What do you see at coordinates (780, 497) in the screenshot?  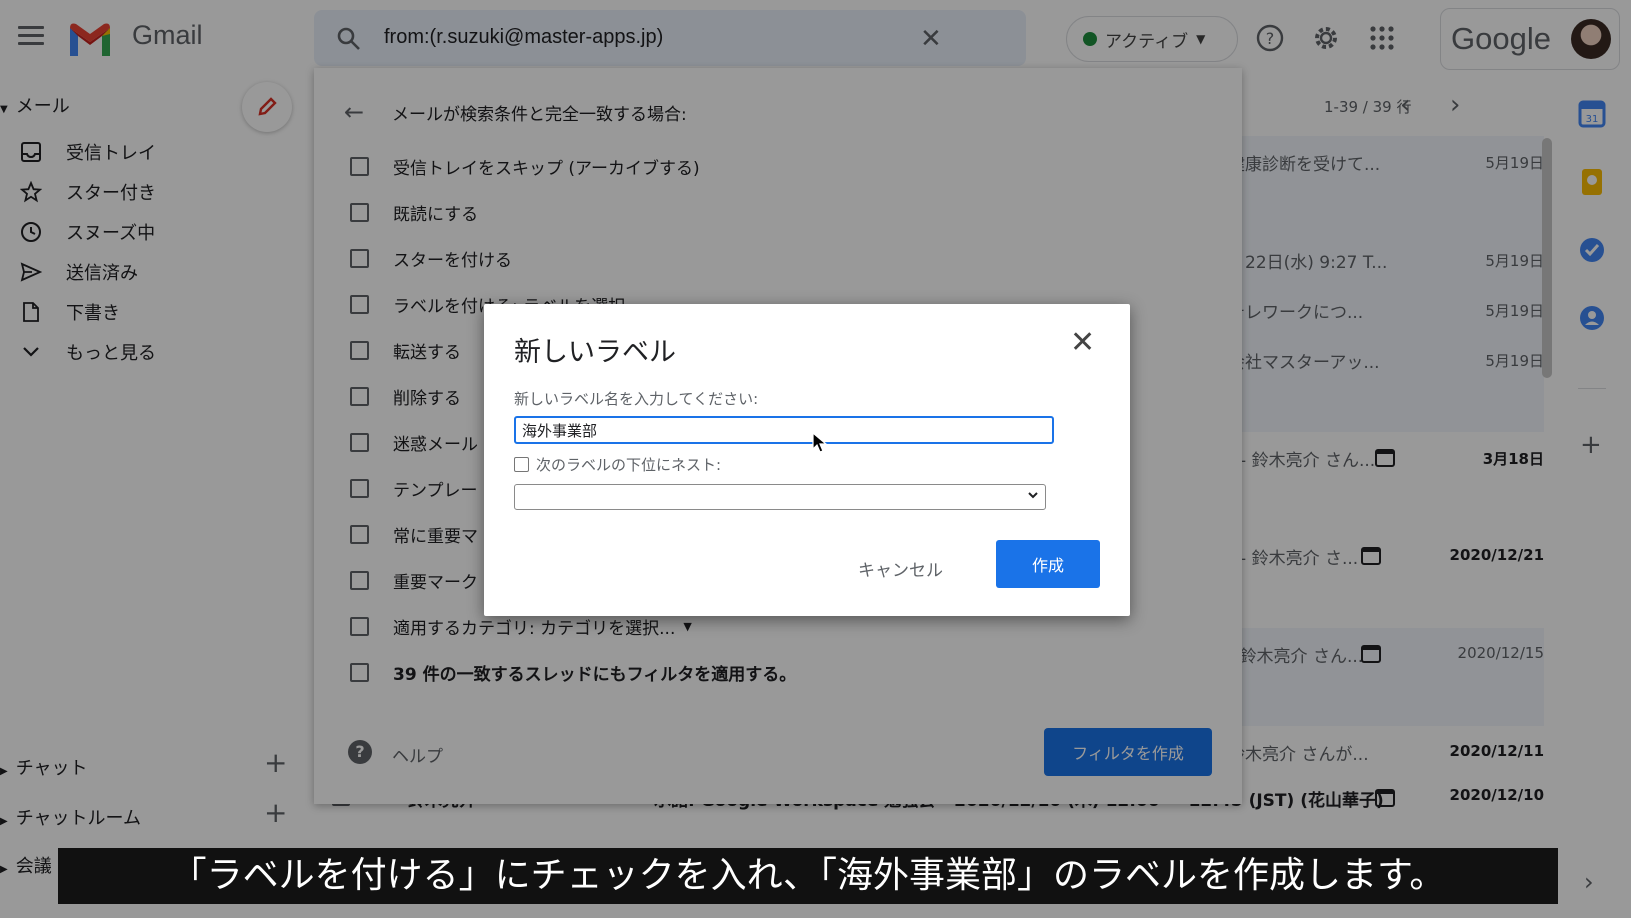 I see `parent-label-select` at bounding box center [780, 497].